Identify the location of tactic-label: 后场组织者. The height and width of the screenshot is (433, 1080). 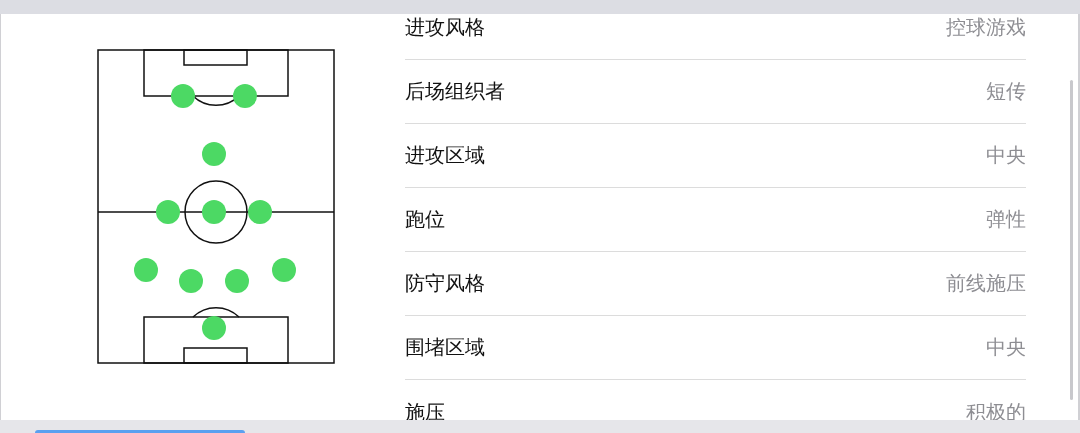
(455, 91).